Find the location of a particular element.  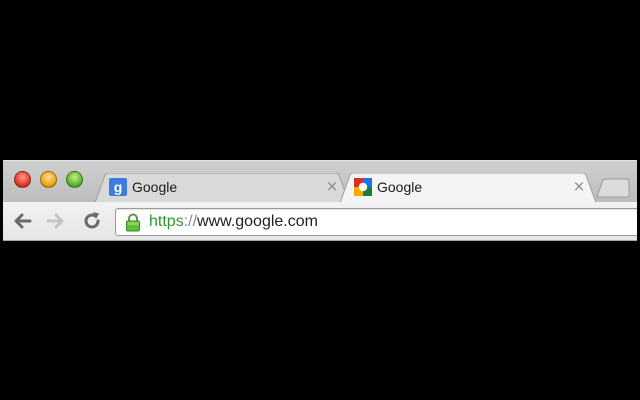

svg-text: g is located at coordinates (118, 187).